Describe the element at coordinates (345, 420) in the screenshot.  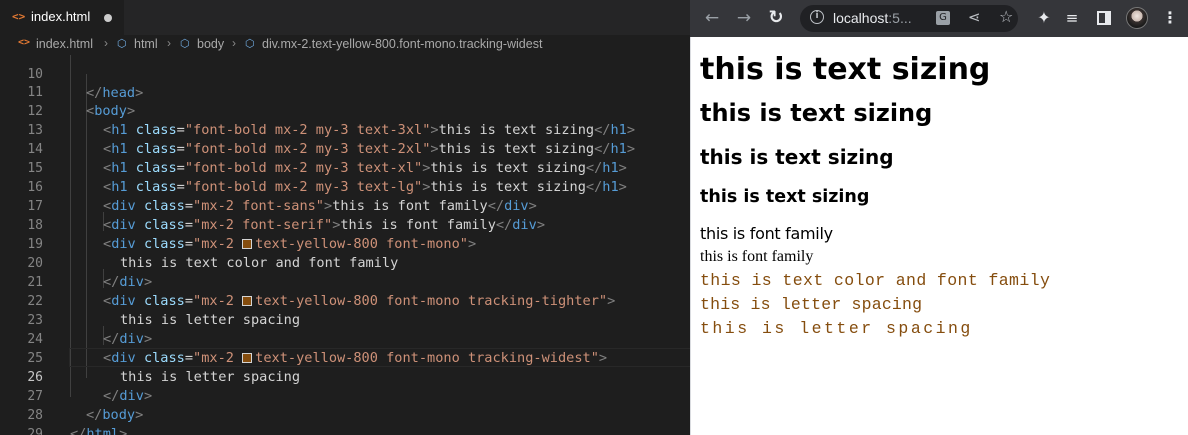
I see `code-line: 29` at that location.